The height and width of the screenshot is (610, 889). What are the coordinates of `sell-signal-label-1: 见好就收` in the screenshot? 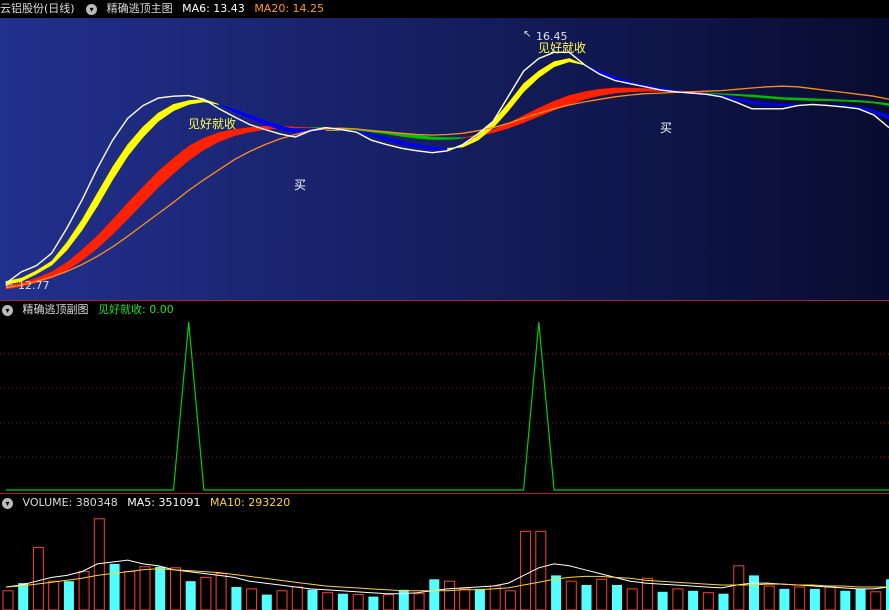 It's located at (212, 124).